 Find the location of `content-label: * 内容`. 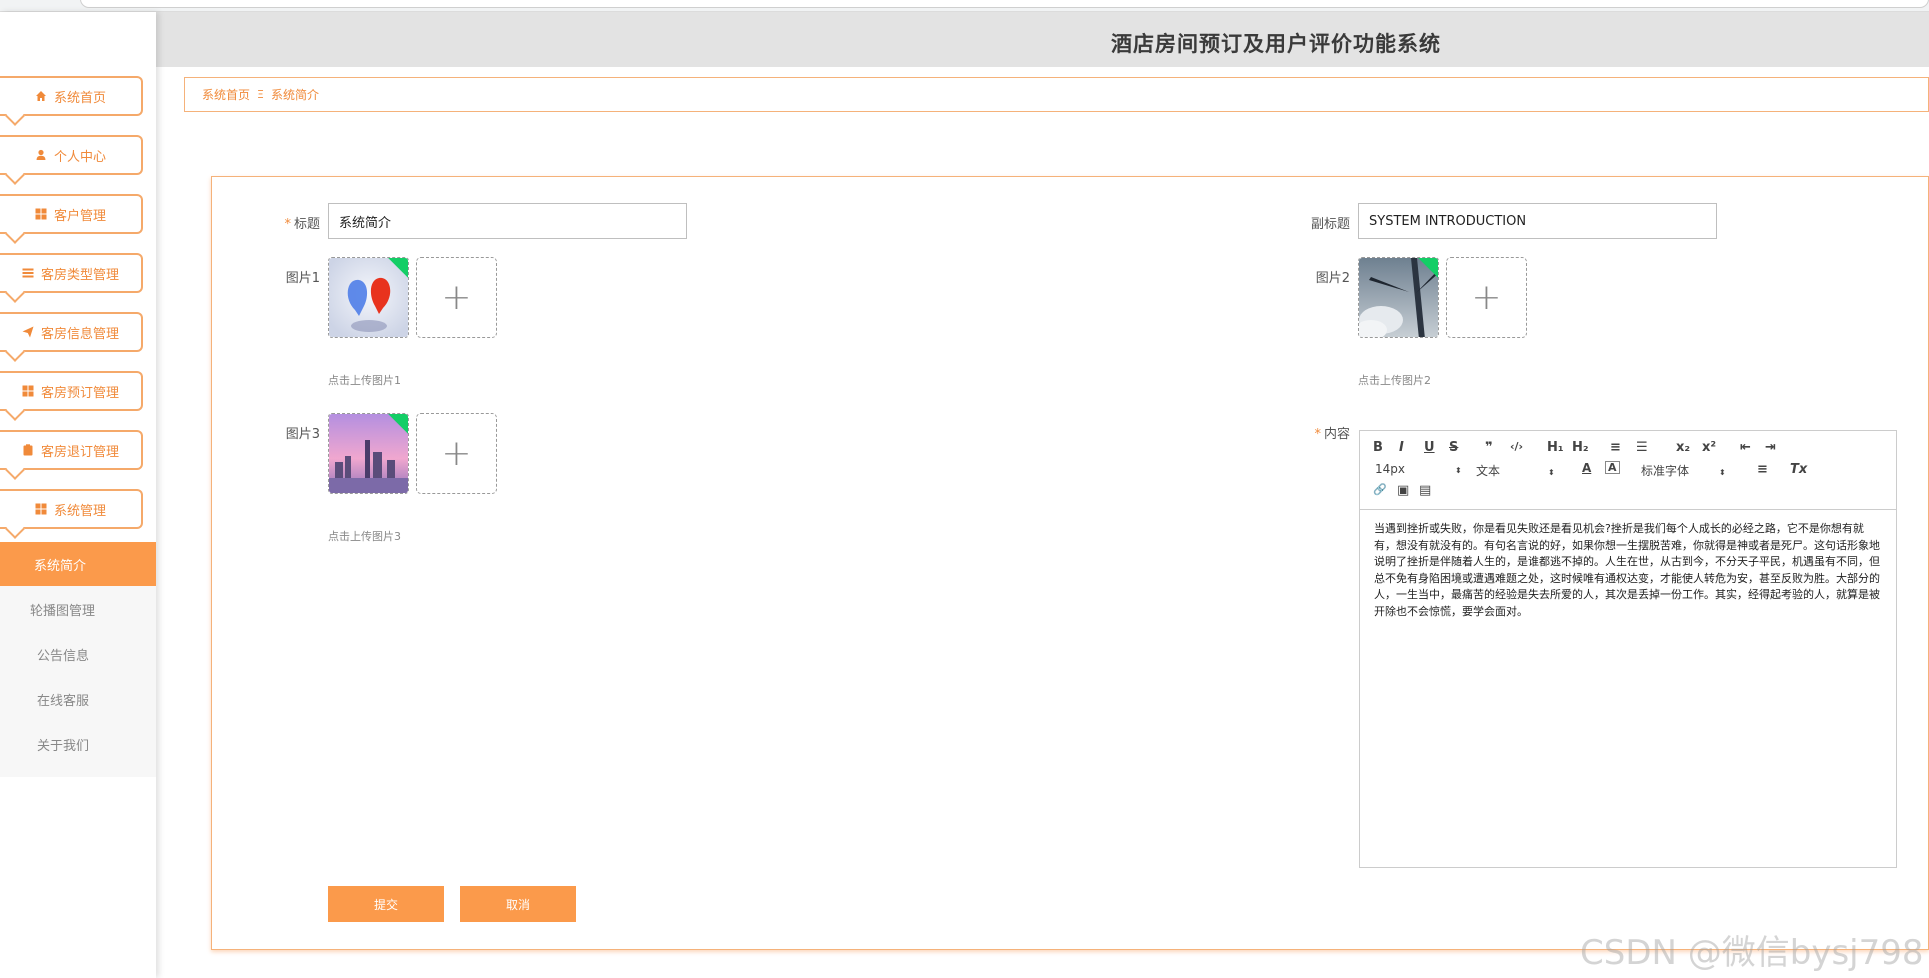

content-label: * 内容 is located at coordinates (1332, 434).